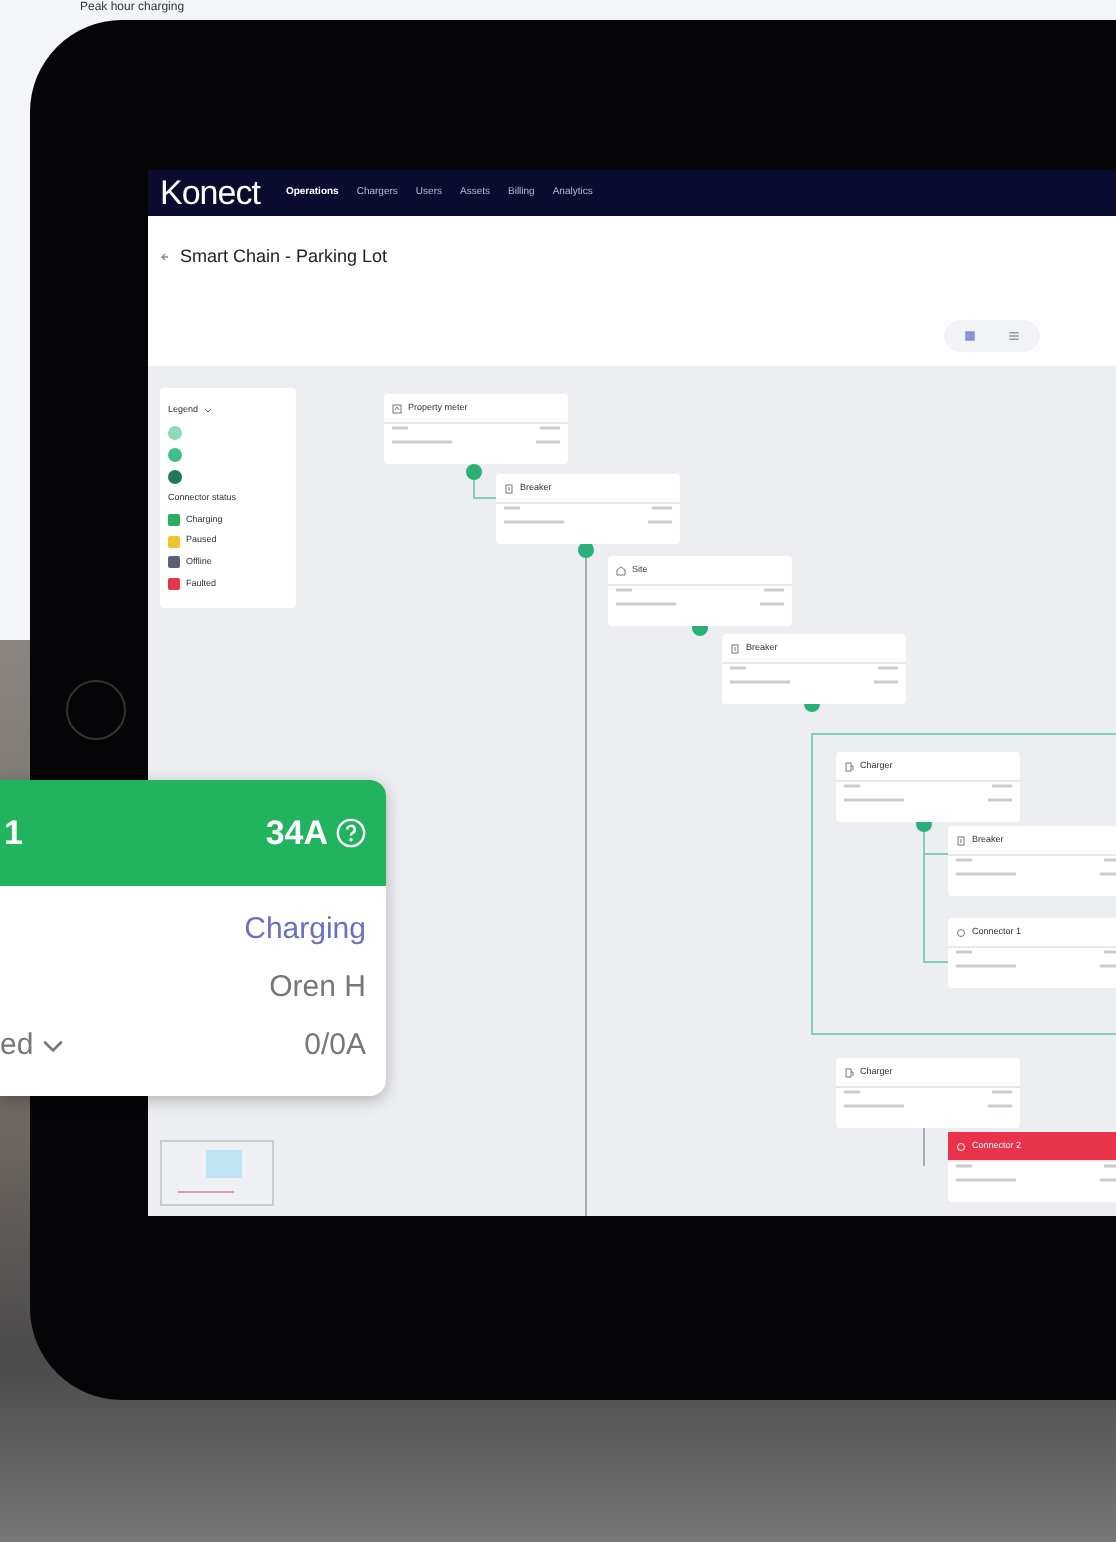 This screenshot has height=1542, width=1116. What do you see at coordinates (305, 930) in the screenshot?
I see `status-text: Charging` at bounding box center [305, 930].